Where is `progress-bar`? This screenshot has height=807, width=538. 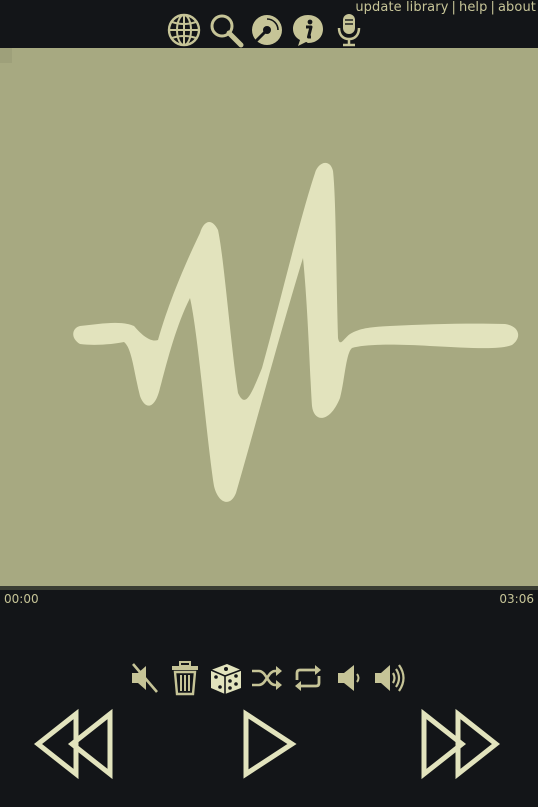
progress-bar is located at coordinates (269, 588).